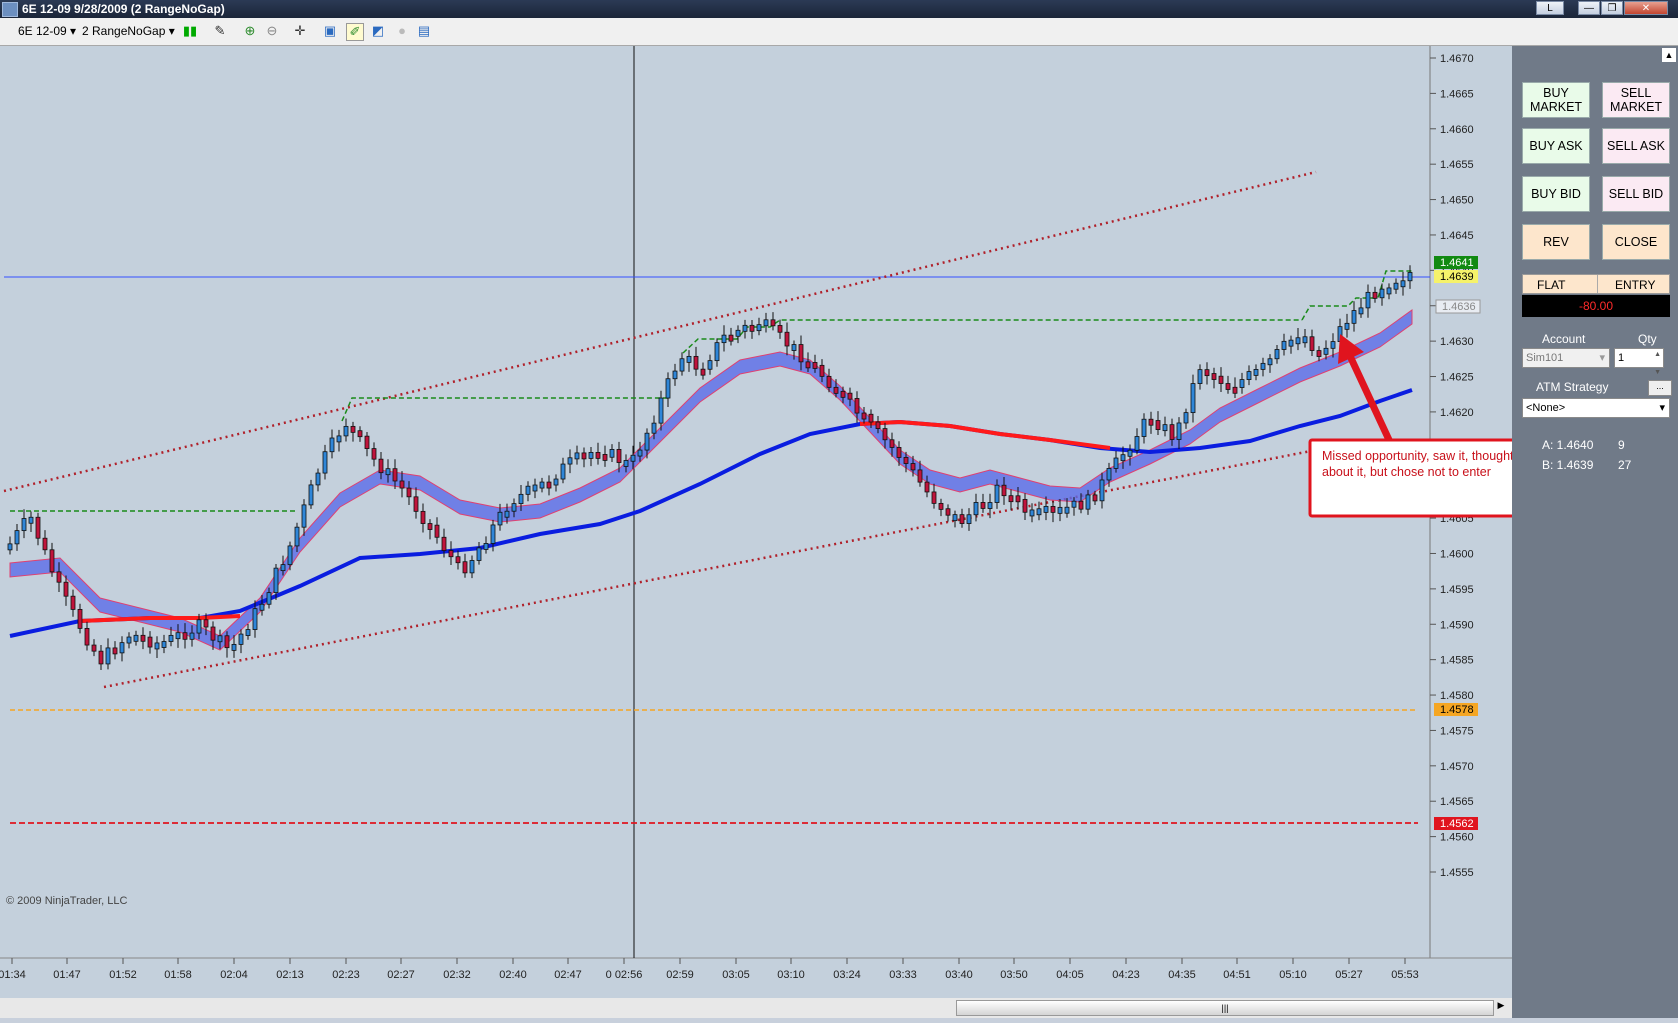 The image size is (1678, 1023). Describe the element at coordinates (1612, 8) in the screenshot. I see `maximize-button: ❐` at that location.